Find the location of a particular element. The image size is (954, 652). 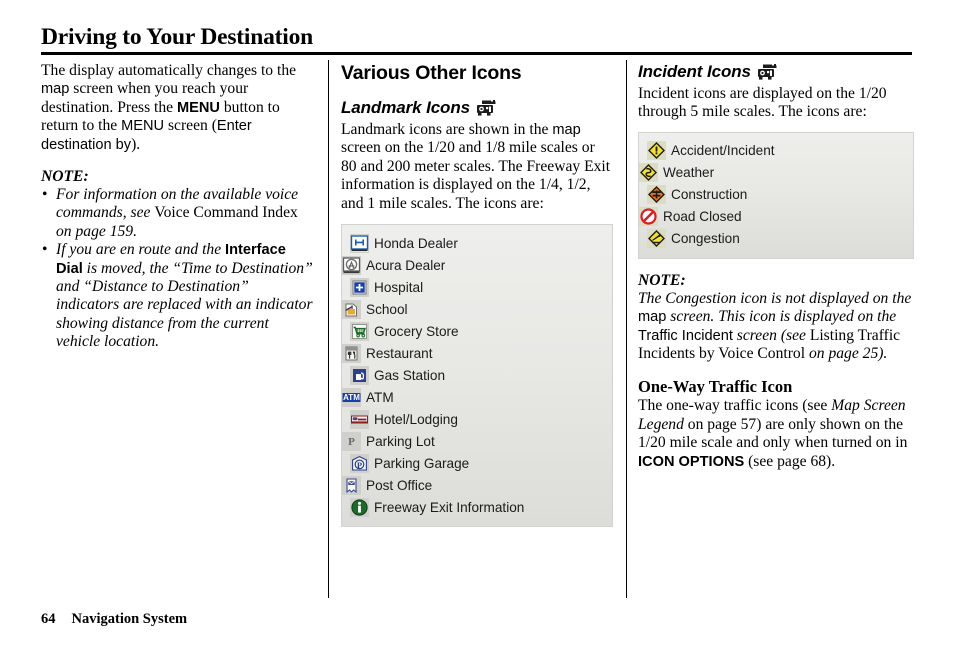

atm-icon: ATM is located at coordinates (351, 397).